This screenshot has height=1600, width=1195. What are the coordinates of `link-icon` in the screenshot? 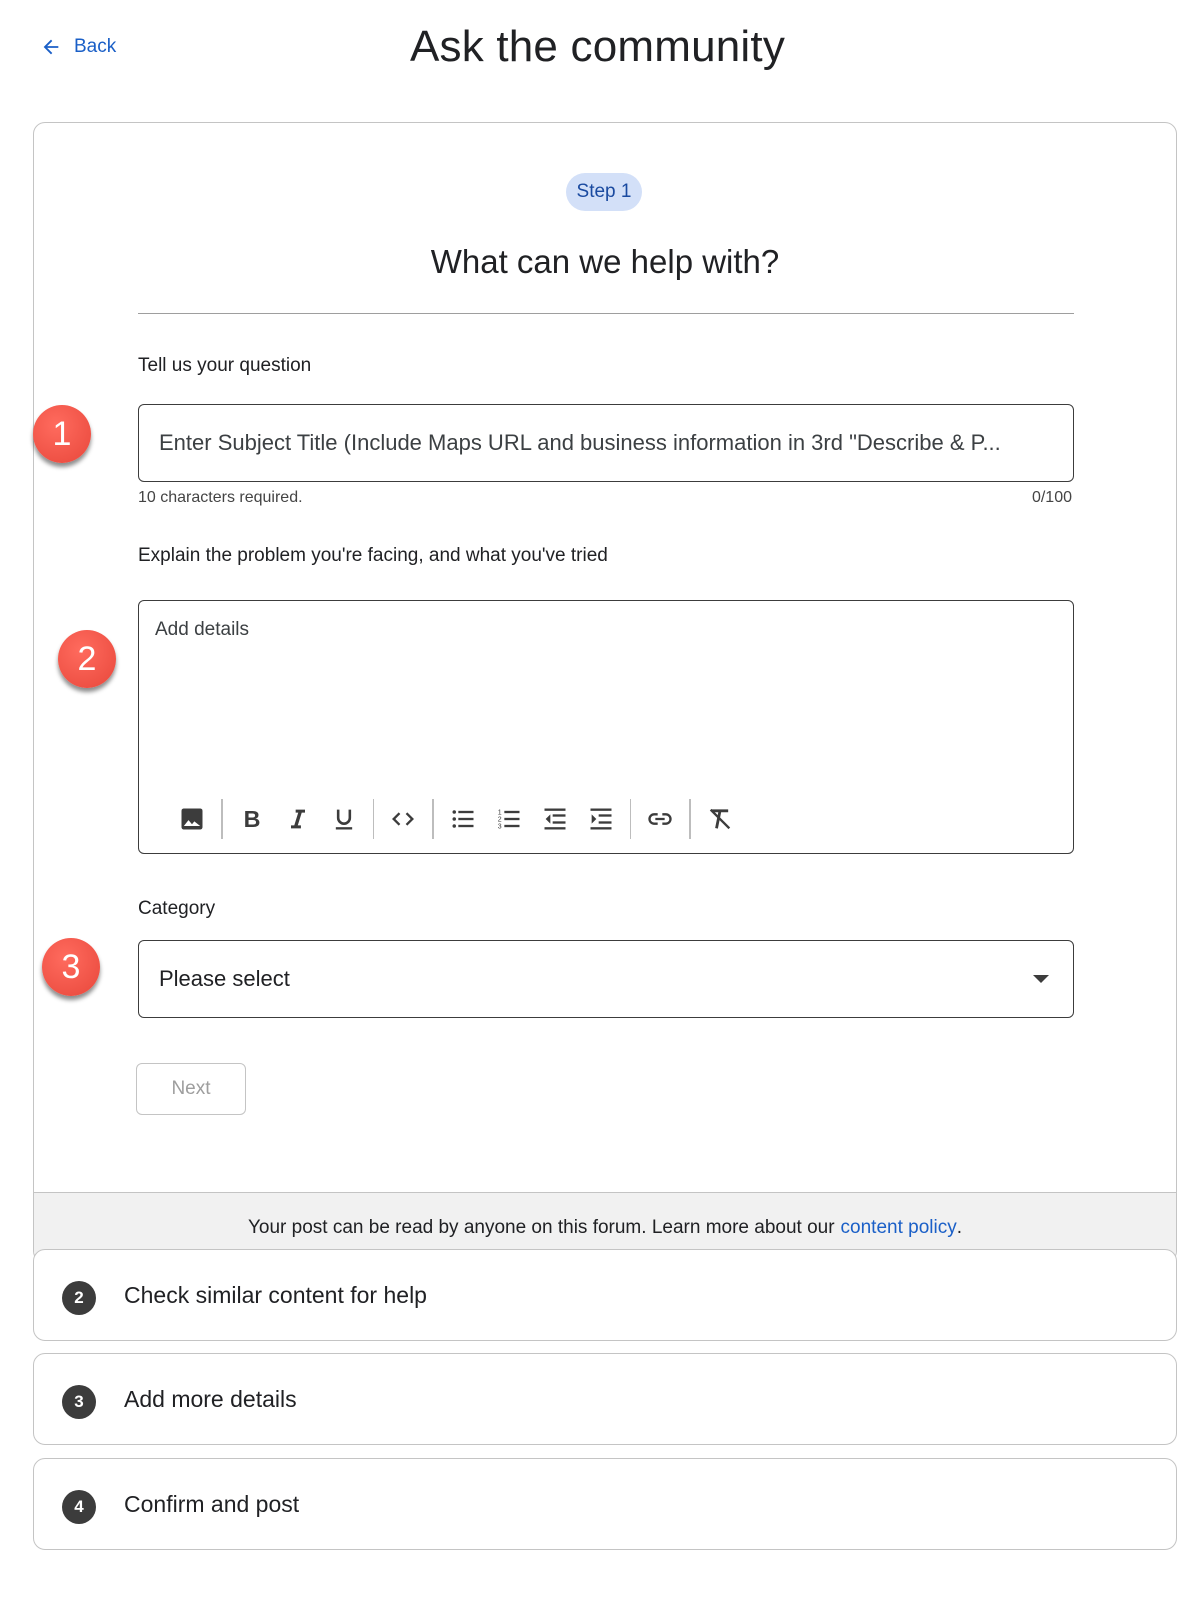 It's located at (660, 819).